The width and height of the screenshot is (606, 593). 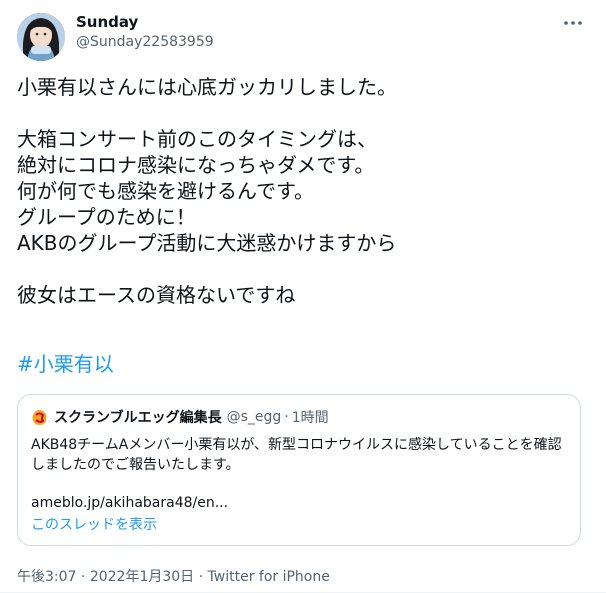 I want to click on hashtag-link: #小栗有以, so click(x=65, y=364).